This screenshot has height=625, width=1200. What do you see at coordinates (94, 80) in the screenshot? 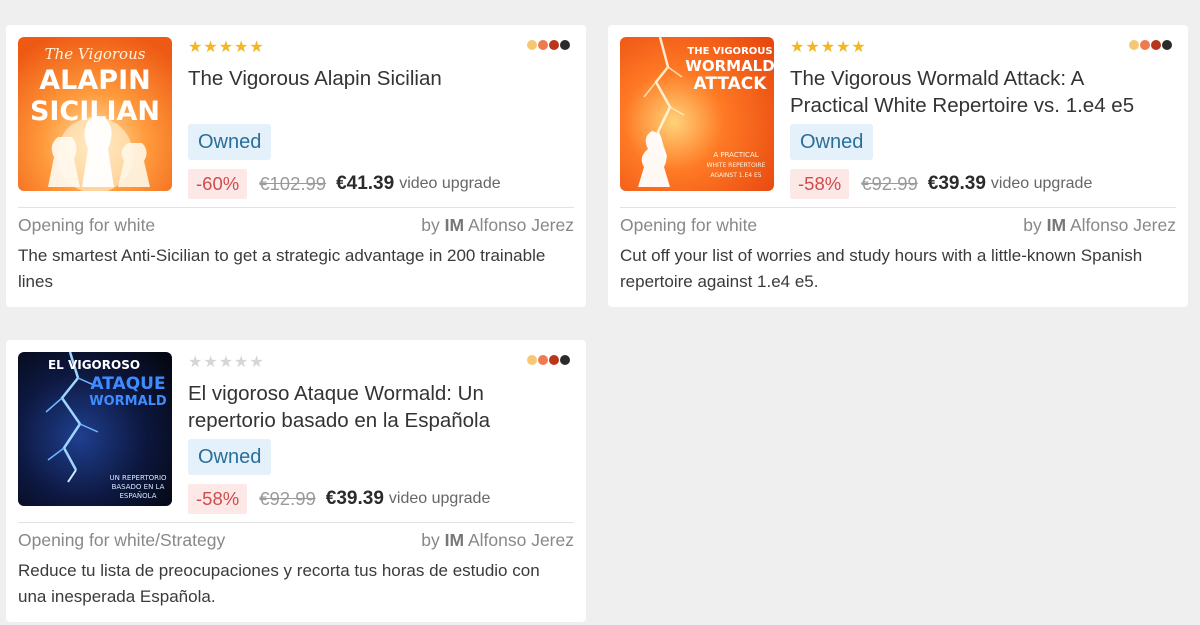
I see `cover-text: ALAPIN` at bounding box center [94, 80].